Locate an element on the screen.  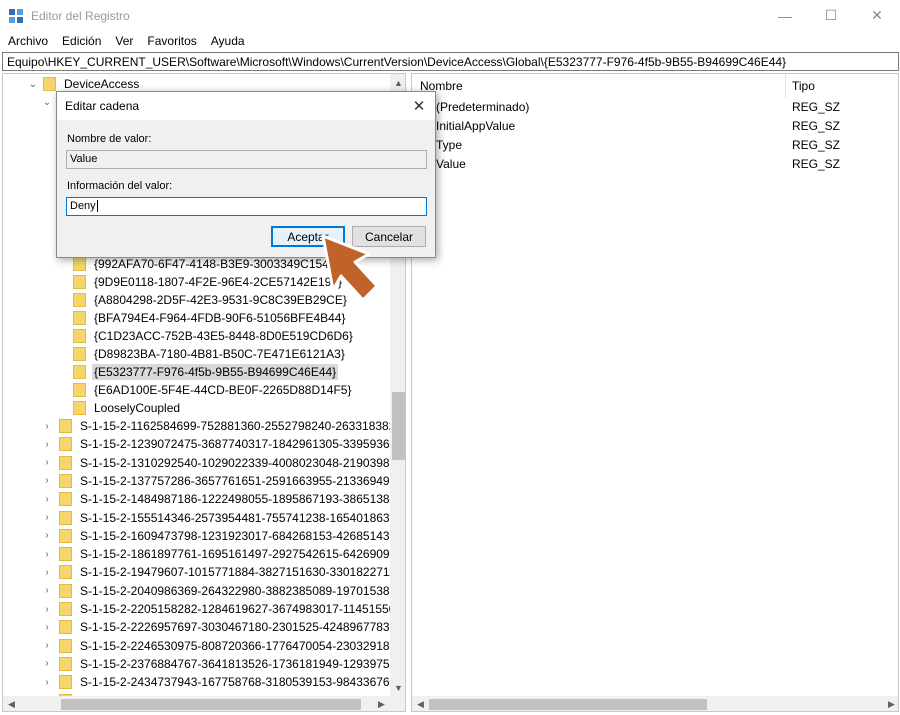
column-header-type: Tipo is located at coordinates (803, 86).